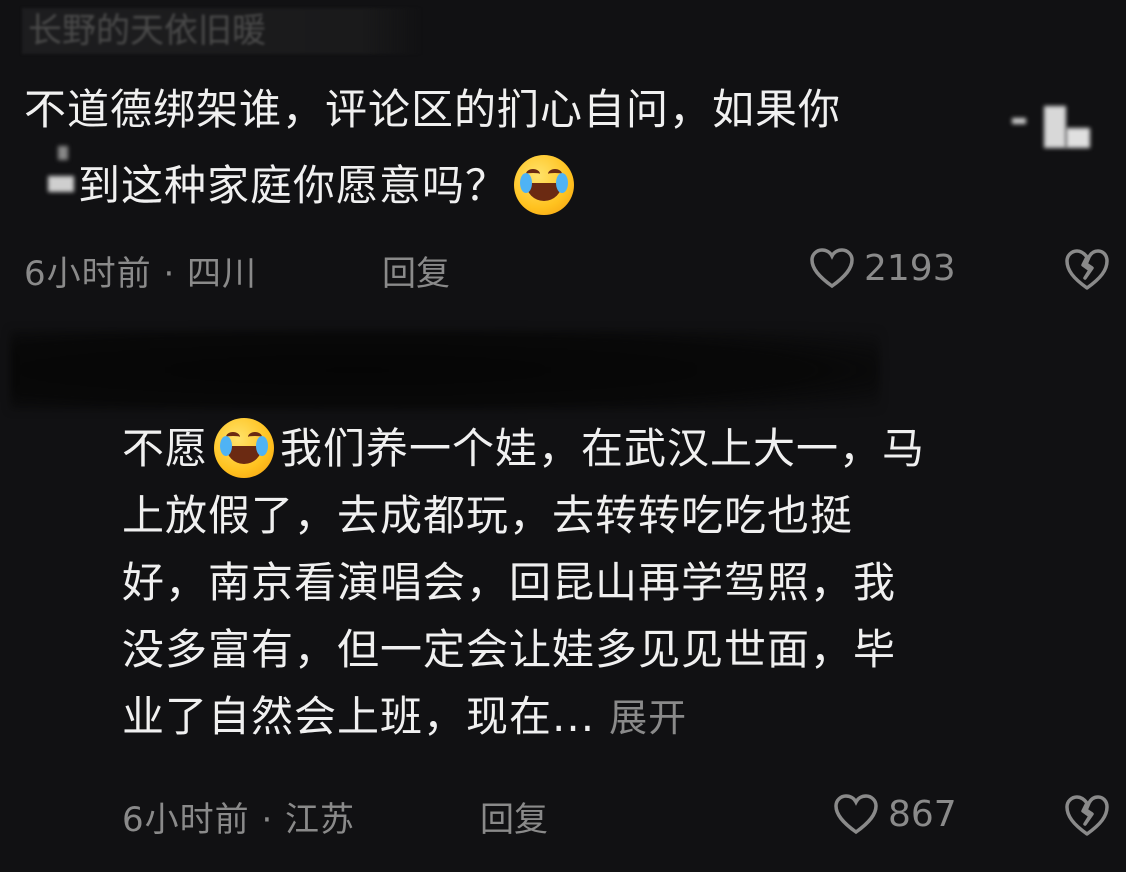 This screenshot has height=872, width=1126. I want to click on comment2-author-redacted, so click(445, 370).